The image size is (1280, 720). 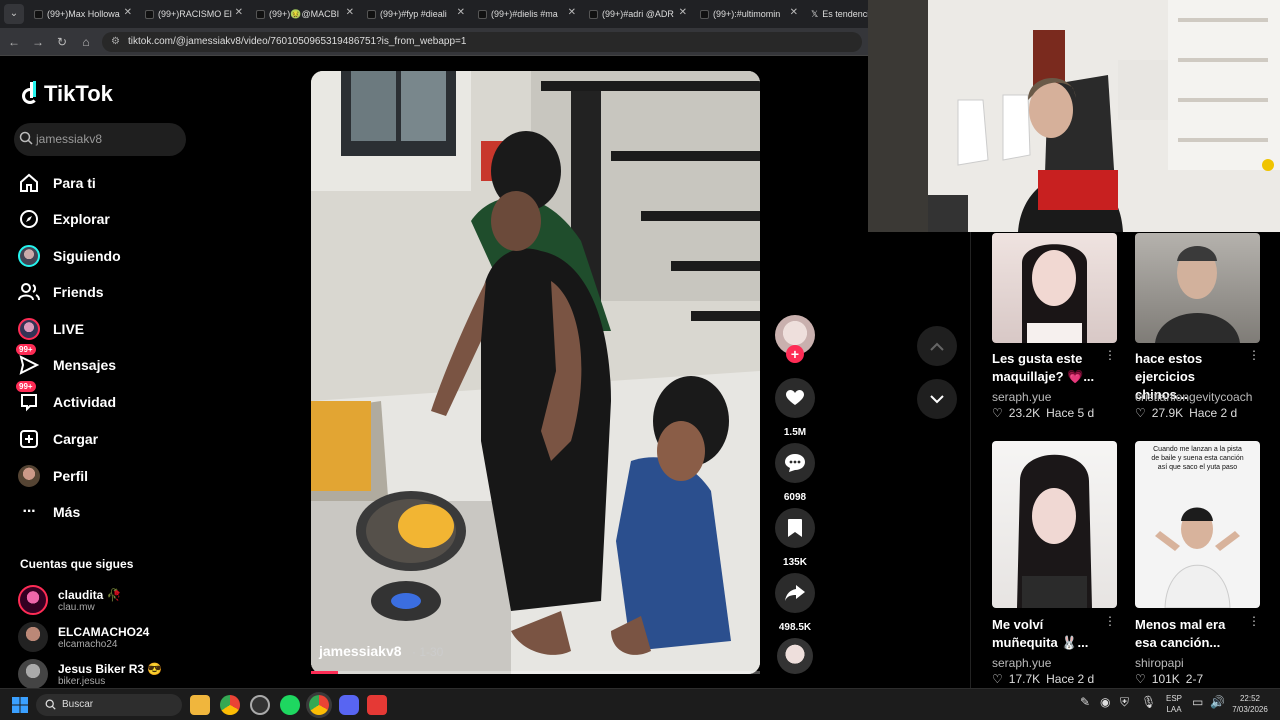 I want to click on tab-label: (99+)#fyp #dieali, so click(x=413, y=14).